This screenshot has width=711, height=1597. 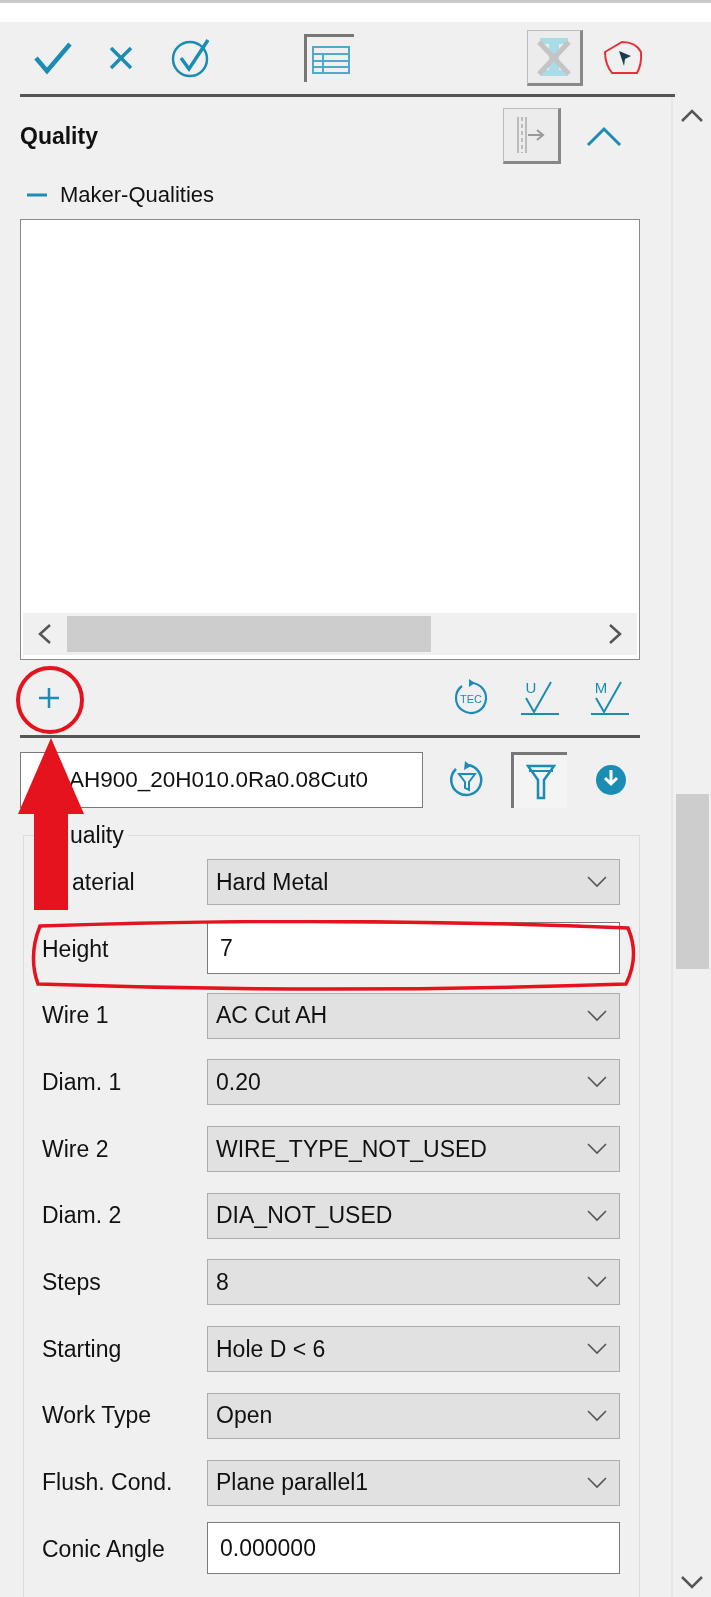 I want to click on table-icon, so click(x=330, y=59).